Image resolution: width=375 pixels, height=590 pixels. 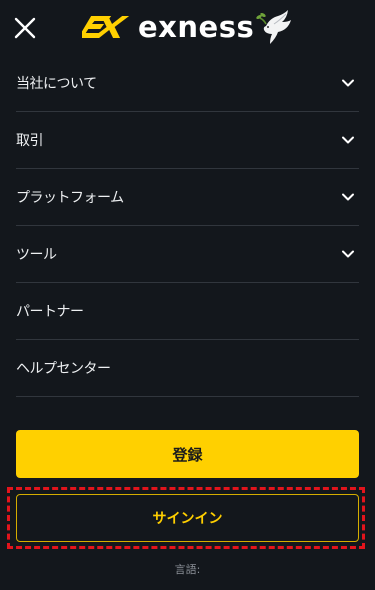 What do you see at coordinates (187, 254) in the screenshot?
I see `menu-item-tools: ツール` at bounding box center [187, 254].